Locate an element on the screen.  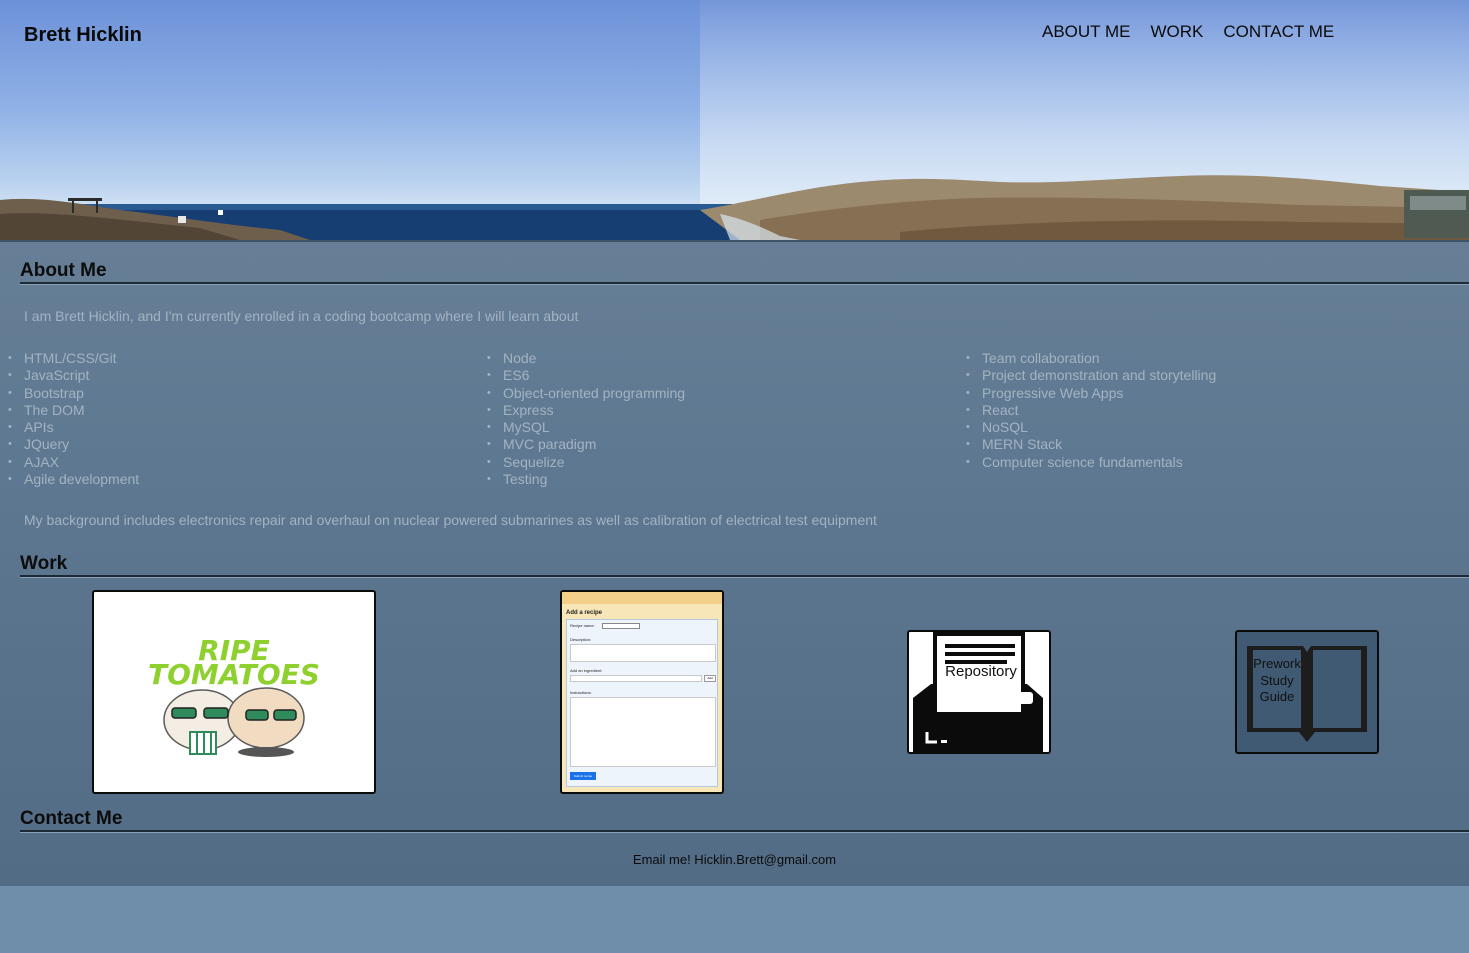
list-item: Bootstrap is located at coordinates (73, 394).